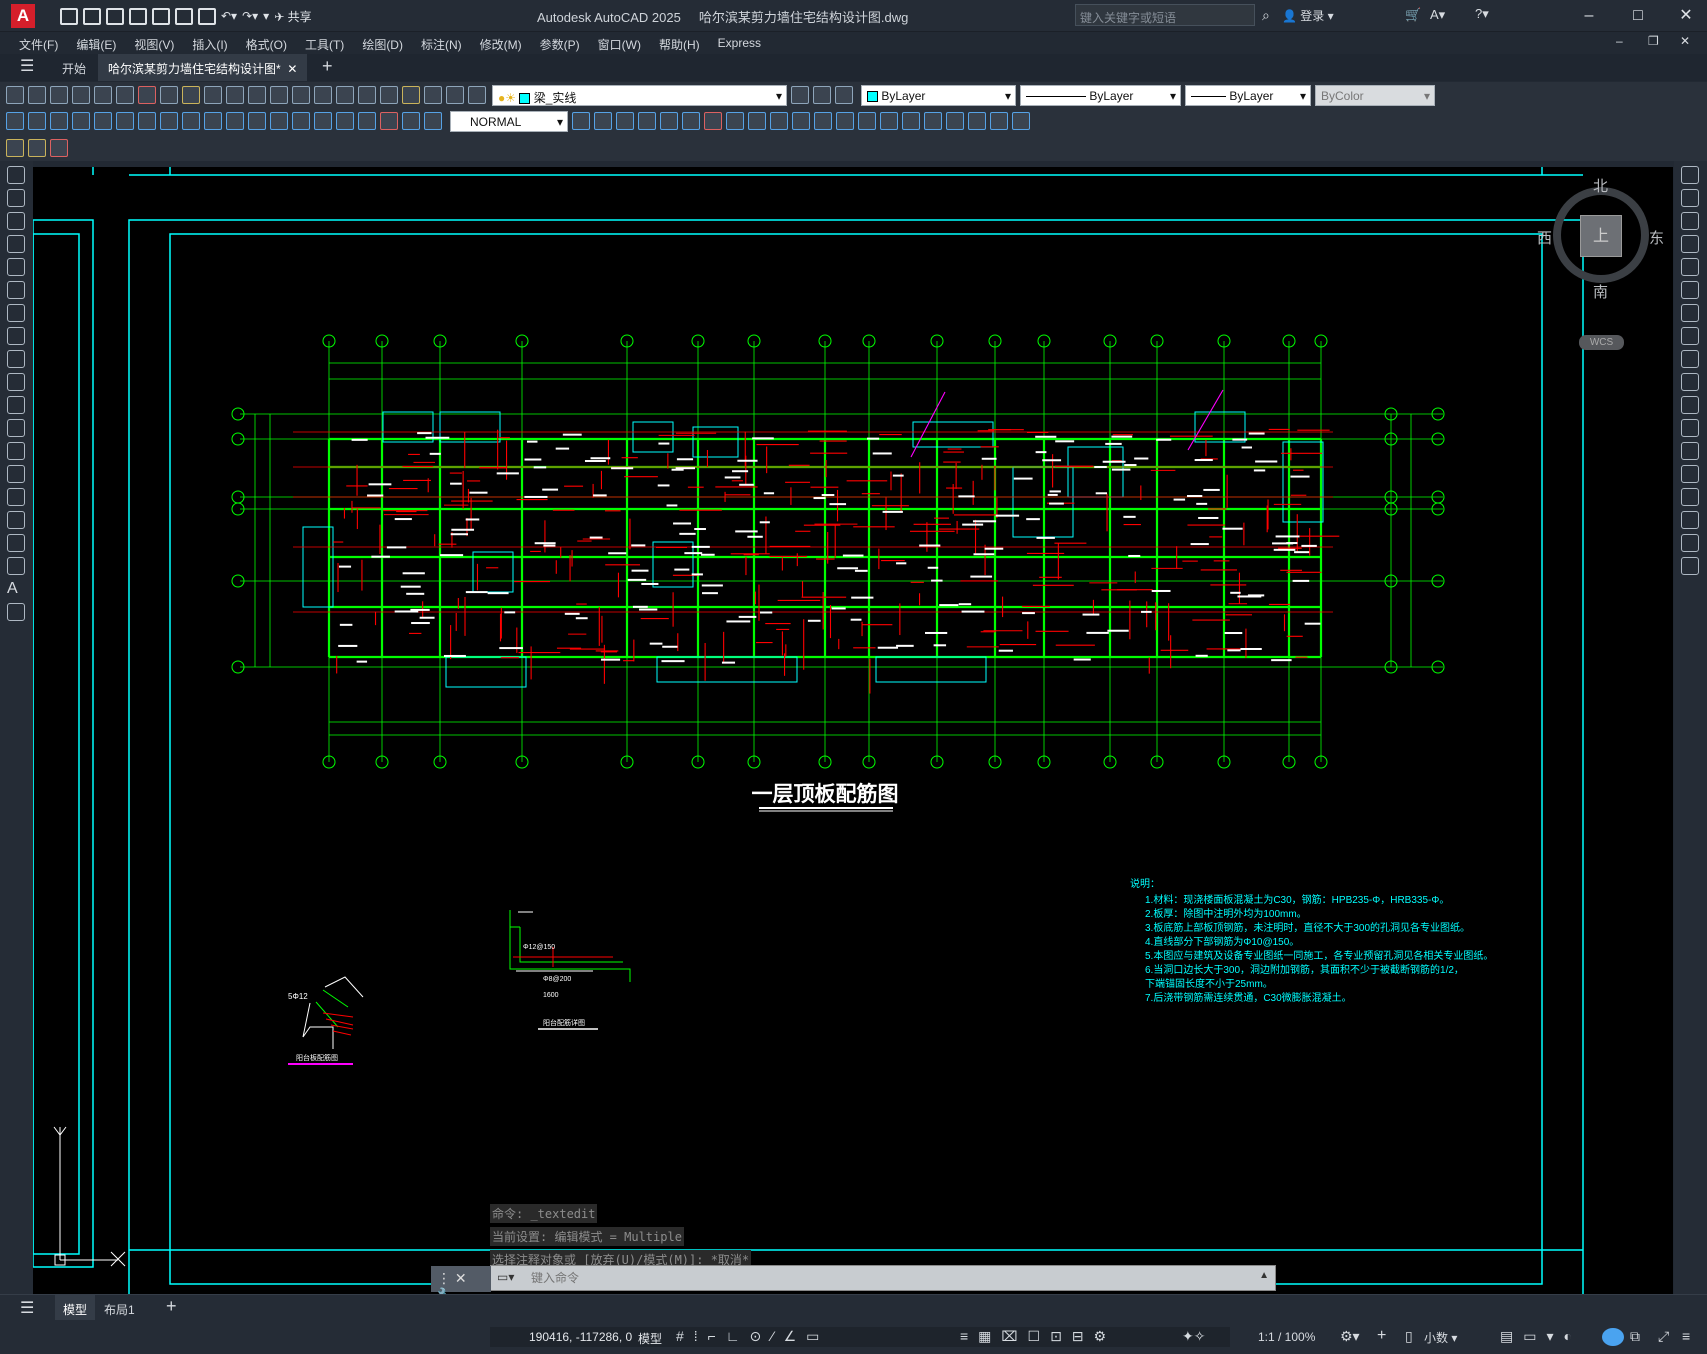  Describe the element at coordinates (16, 313) in the screenshot. I see `circle-icon` at that location.